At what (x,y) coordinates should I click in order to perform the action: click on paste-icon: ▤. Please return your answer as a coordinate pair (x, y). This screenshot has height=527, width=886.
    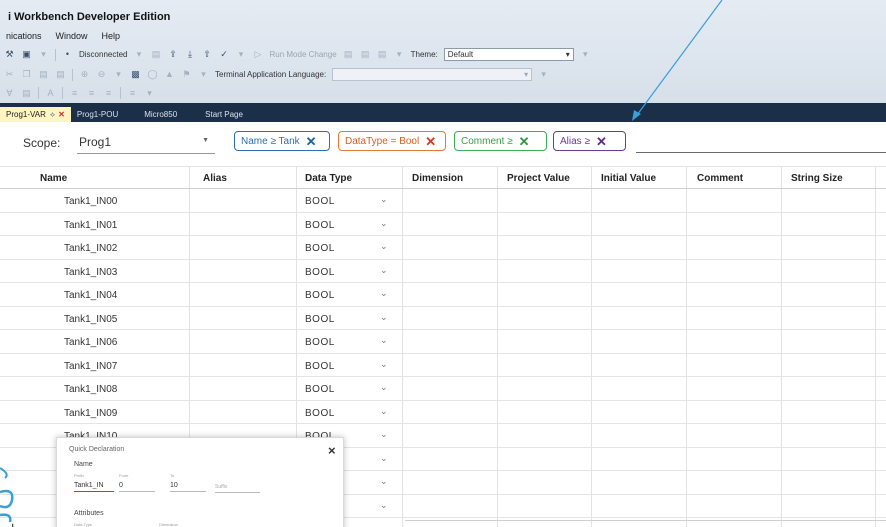
    Looking at the image, I should click on (43, 74).